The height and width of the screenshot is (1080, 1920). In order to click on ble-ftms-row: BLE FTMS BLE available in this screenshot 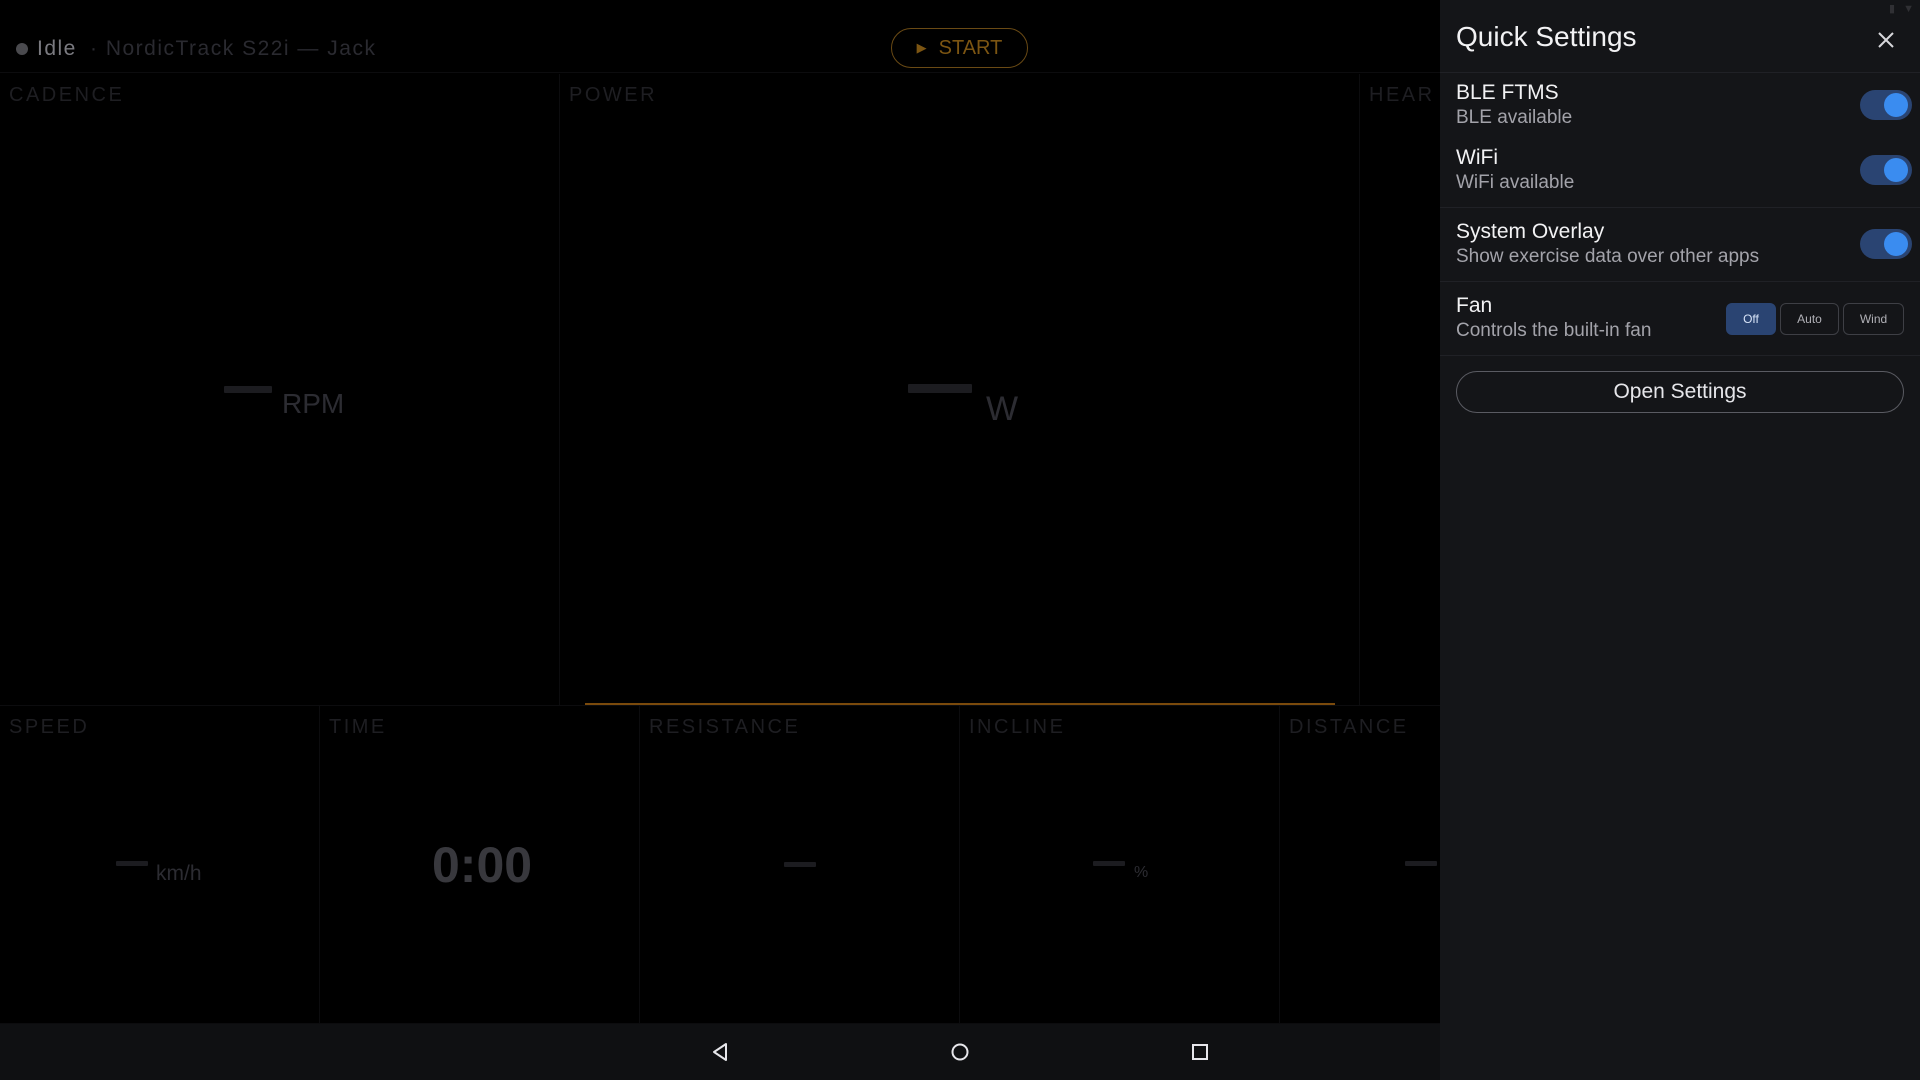, I will do `click(1684, 105)`.